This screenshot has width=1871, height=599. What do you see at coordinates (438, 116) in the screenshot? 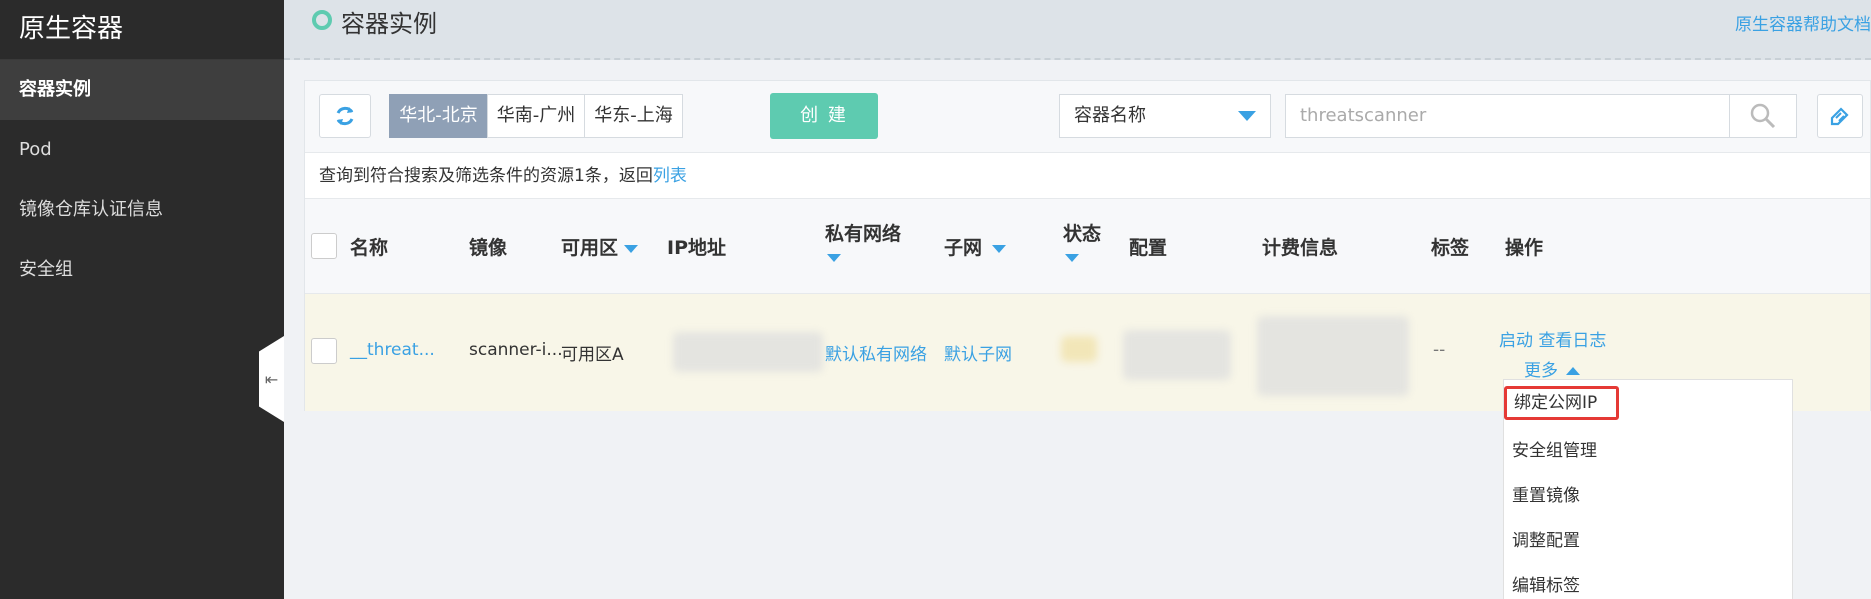
I see `region-tab-beijing: 华北-北京` at bounding box center [438, 116].